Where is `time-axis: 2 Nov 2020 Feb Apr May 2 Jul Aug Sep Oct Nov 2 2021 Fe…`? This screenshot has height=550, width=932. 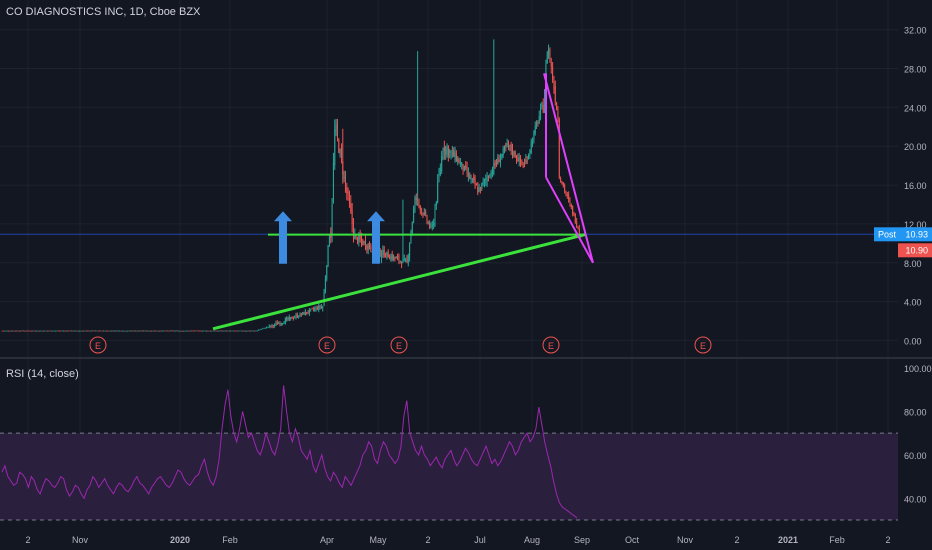
time-axis: 2 Nov 2020 Feb Apr May 2 Jul Aug Sep Oct Nov 2 2021 Fe… is located at coordinates (457, 540).